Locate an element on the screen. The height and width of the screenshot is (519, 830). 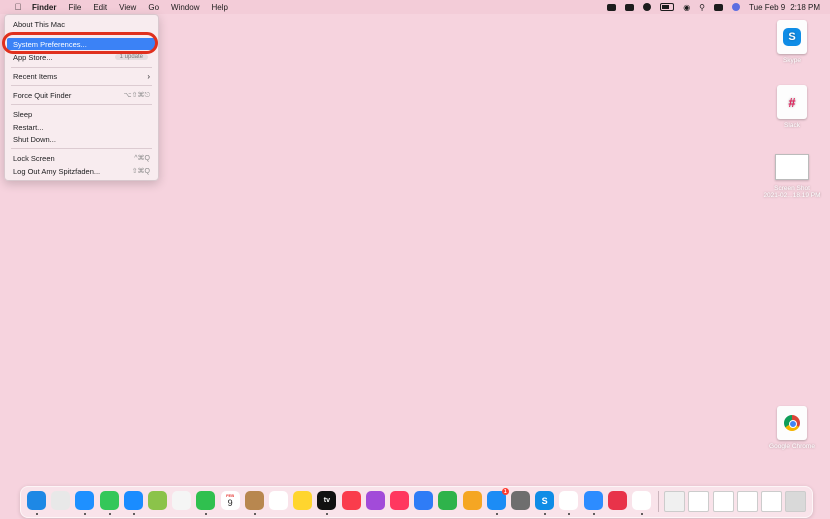
calendar-day: 9 is located at coordinates (230, 503).